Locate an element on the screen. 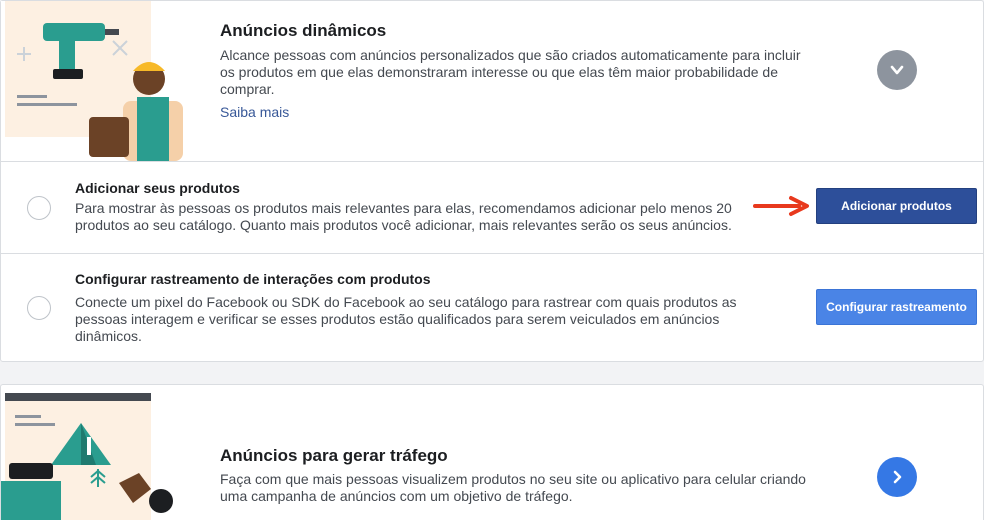 The width and height of the screenshot is (984, 520). step-radio-configure-tracking is located at coordinates (39, 308).